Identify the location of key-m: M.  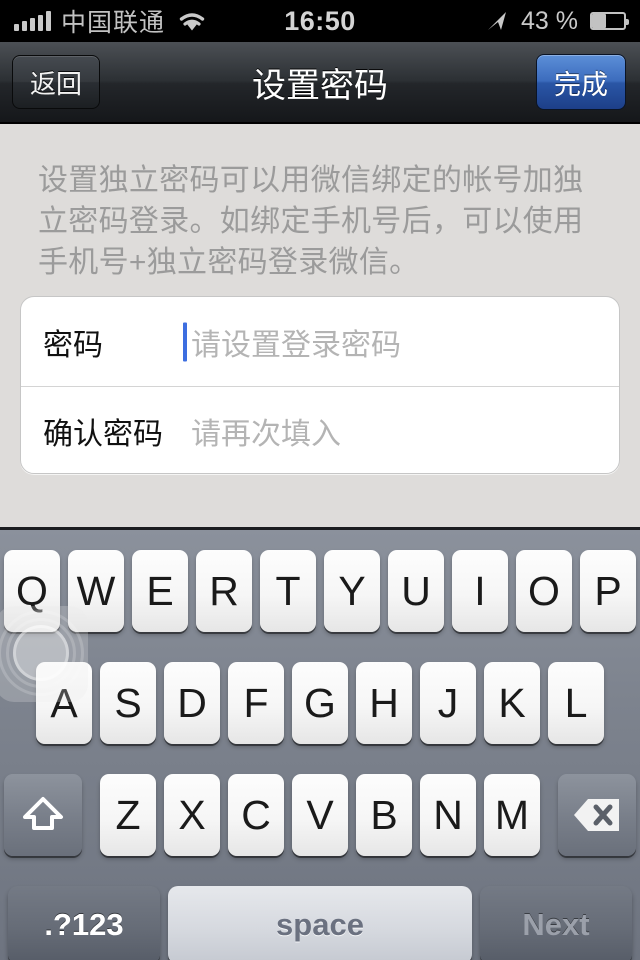
(512, 815).